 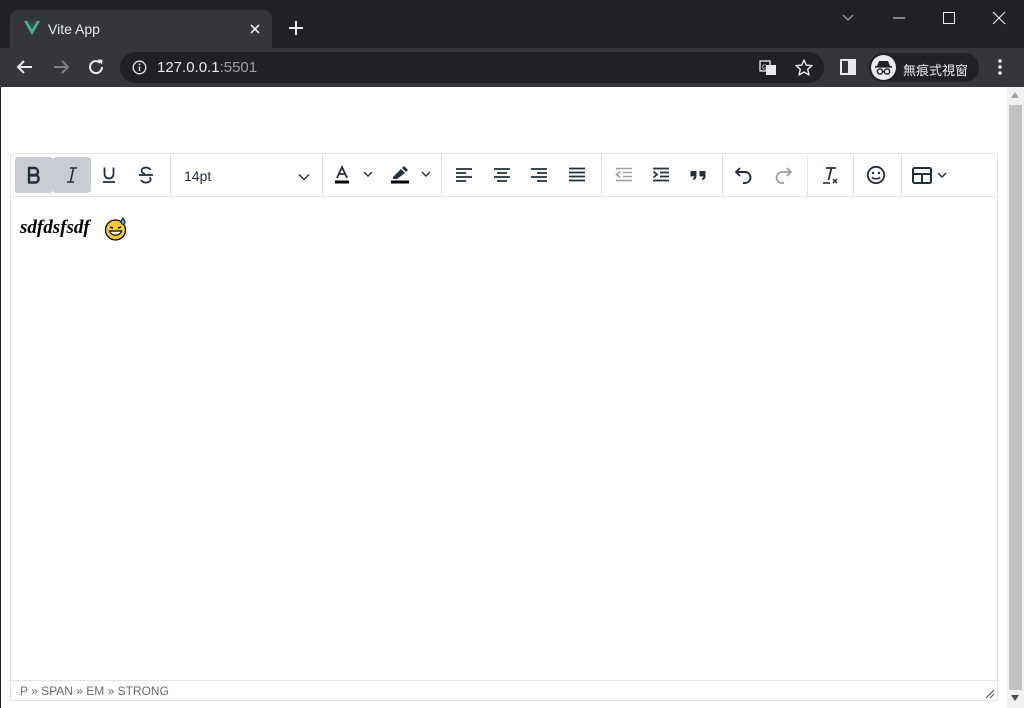 I want to click on undo-icon, so click(x=743, y=175).